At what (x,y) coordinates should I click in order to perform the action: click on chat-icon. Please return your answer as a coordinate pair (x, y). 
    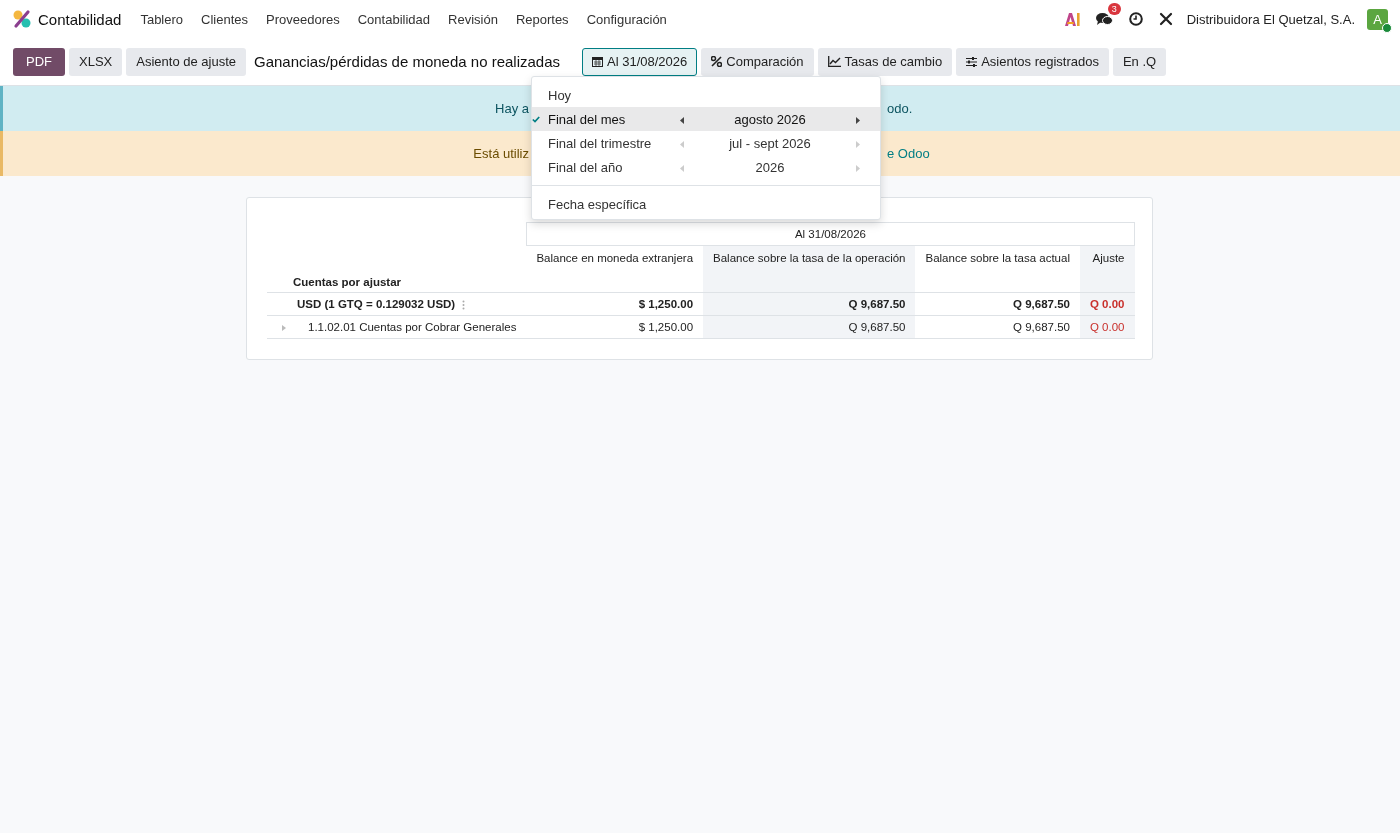
    Looking at the image, I should click on (1104, 19).